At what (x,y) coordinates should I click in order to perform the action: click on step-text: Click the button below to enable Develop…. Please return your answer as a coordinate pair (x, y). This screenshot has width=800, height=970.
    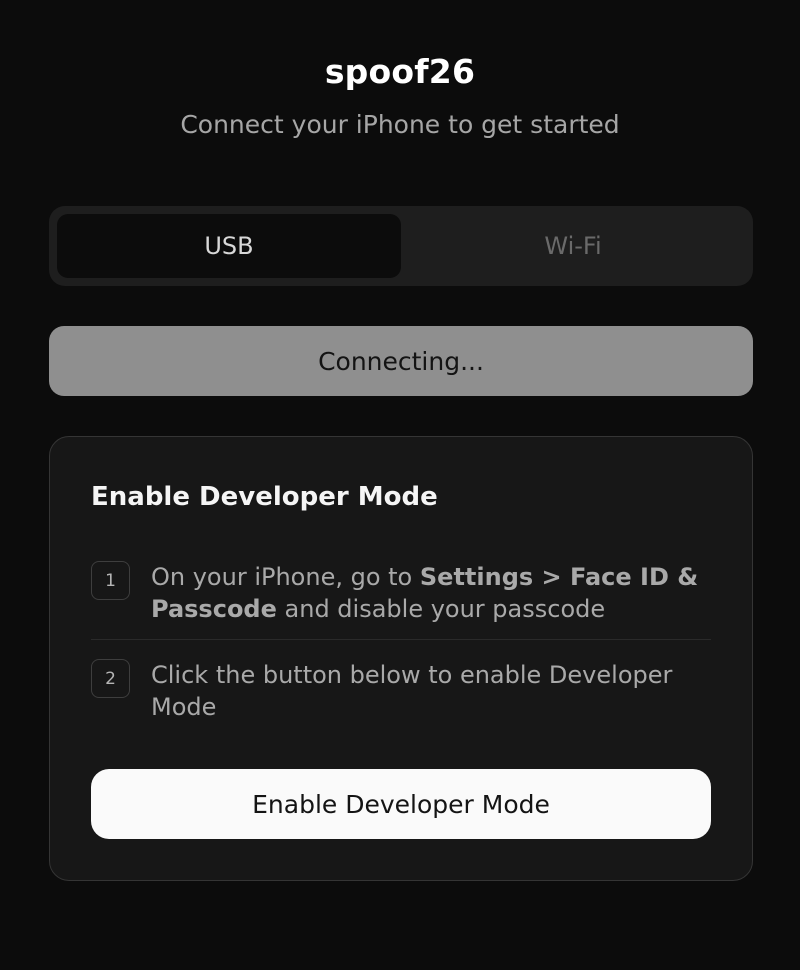
    Looking at the image, I should click on (412, 691).